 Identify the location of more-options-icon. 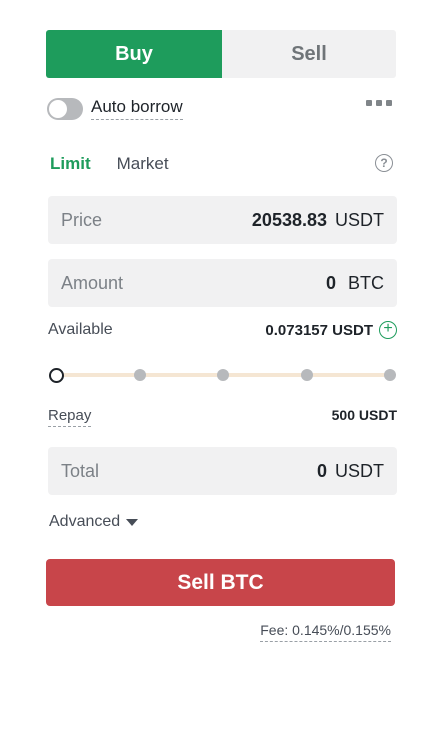
(379, 103).